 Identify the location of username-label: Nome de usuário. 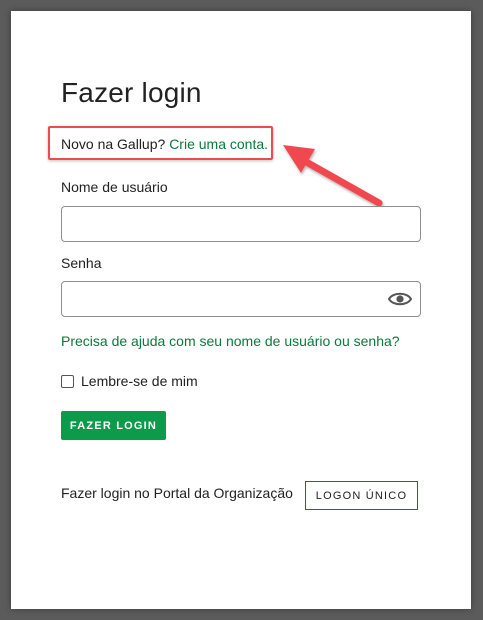
(114, 187).